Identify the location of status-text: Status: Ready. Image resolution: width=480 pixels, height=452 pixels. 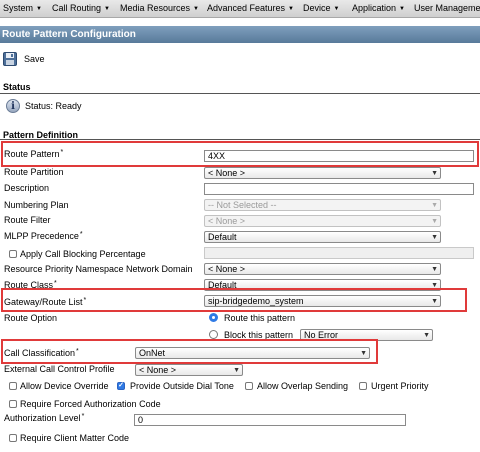
(53, 106).